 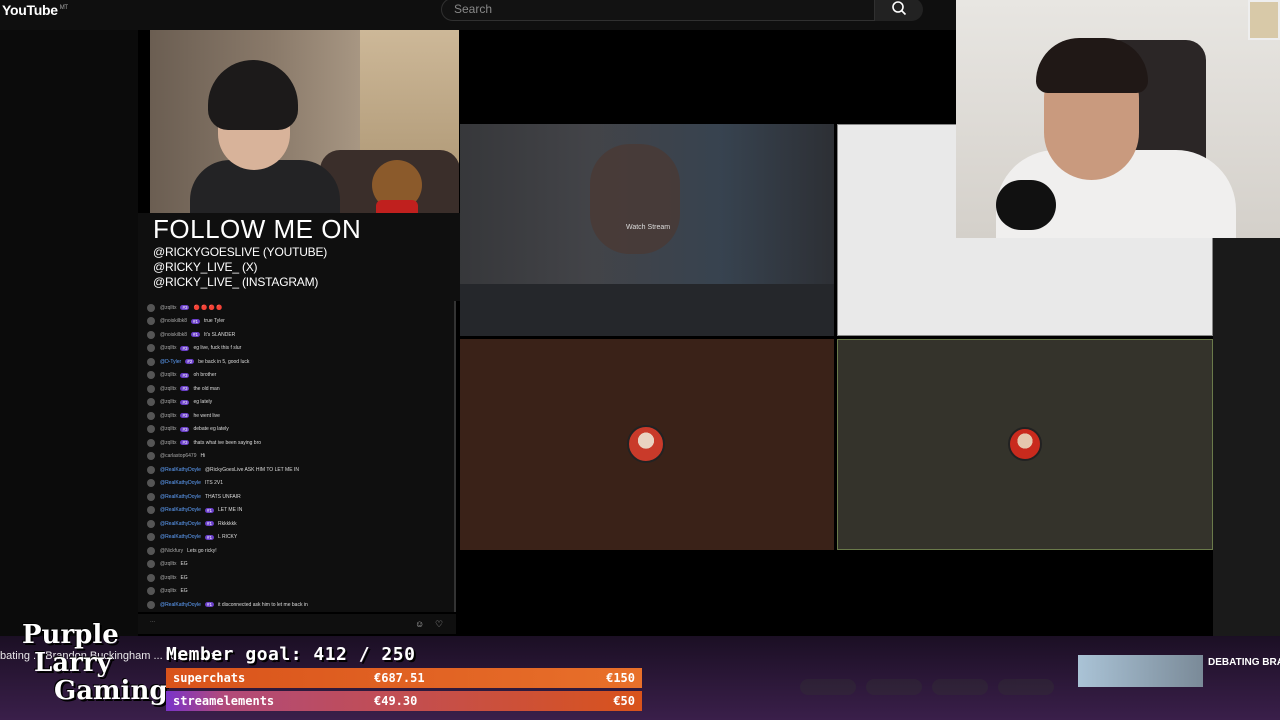 What do you see at coordinates (828, 687) in the screenshot?
I see `like-button` at bounding box center [828, 687].